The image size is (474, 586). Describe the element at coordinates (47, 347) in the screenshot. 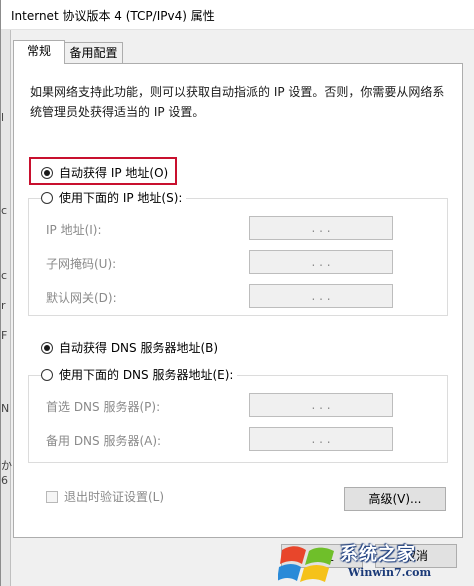

I see `radio-selected-icon` at that location.